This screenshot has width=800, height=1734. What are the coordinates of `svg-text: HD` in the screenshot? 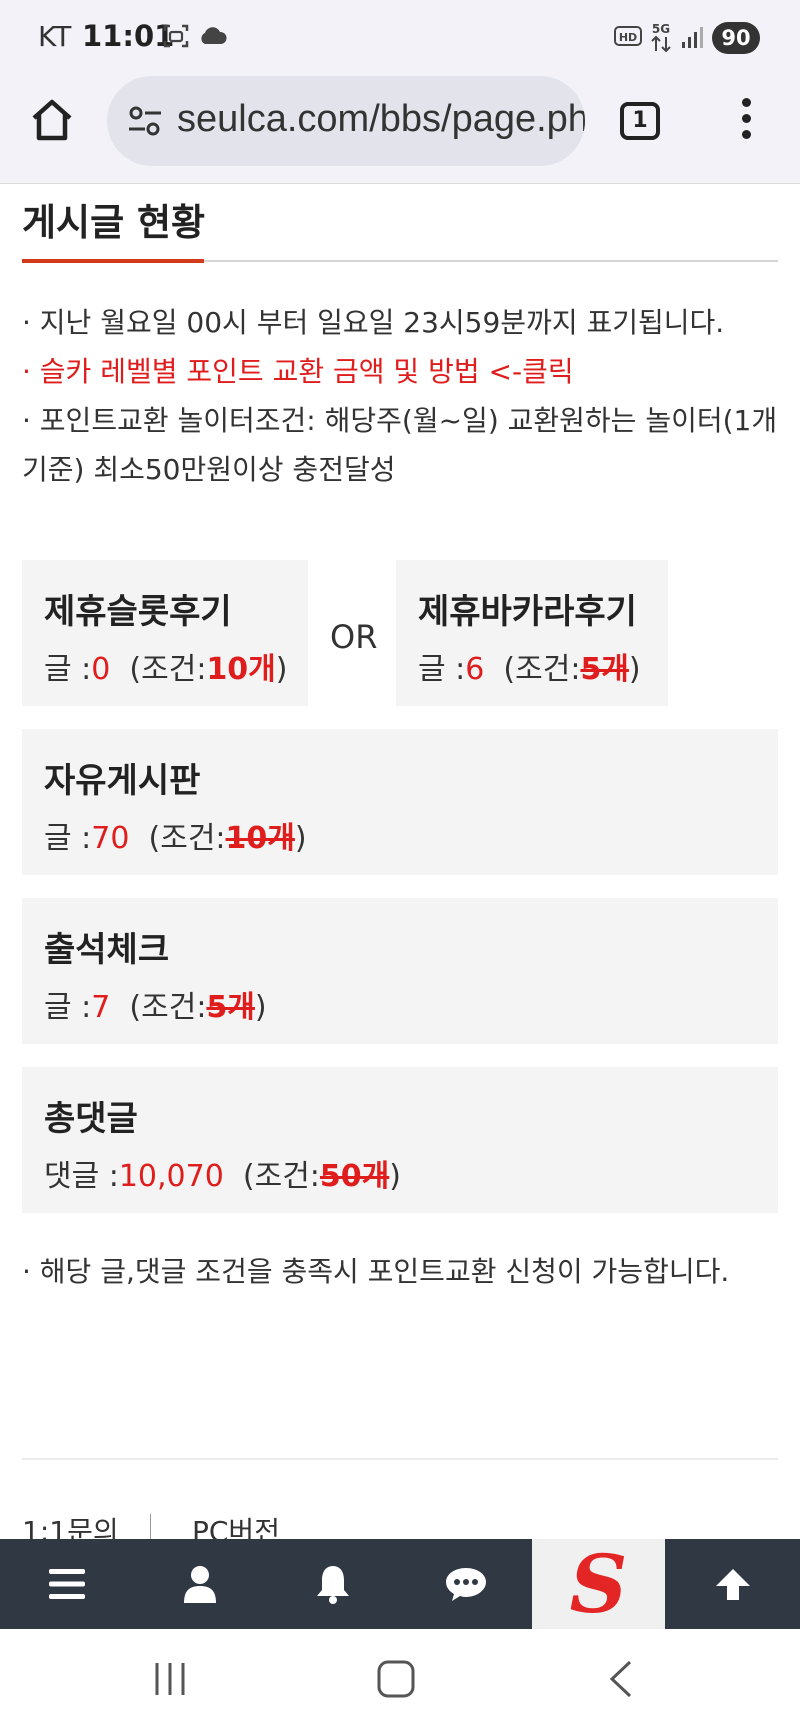 It's located at (628, 37).